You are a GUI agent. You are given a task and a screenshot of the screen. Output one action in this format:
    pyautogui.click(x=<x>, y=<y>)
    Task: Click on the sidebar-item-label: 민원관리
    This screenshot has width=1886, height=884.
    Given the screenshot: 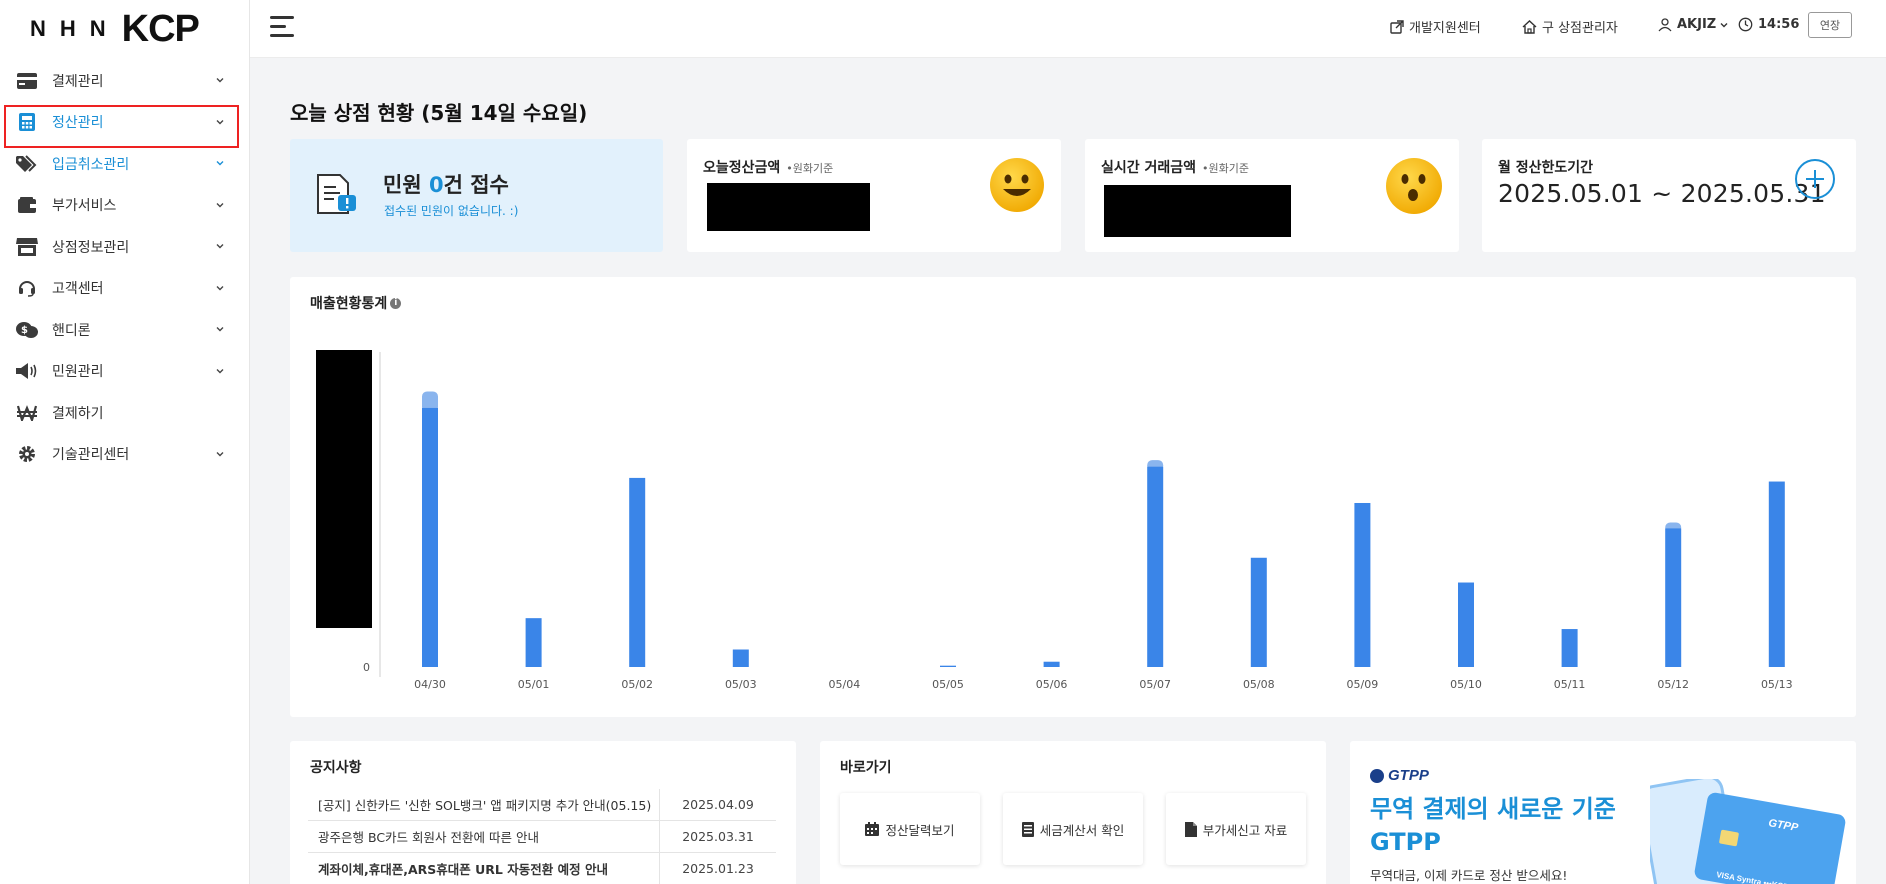 What is the action you would take?
    pyautogui.click(x=78, y=372)
    